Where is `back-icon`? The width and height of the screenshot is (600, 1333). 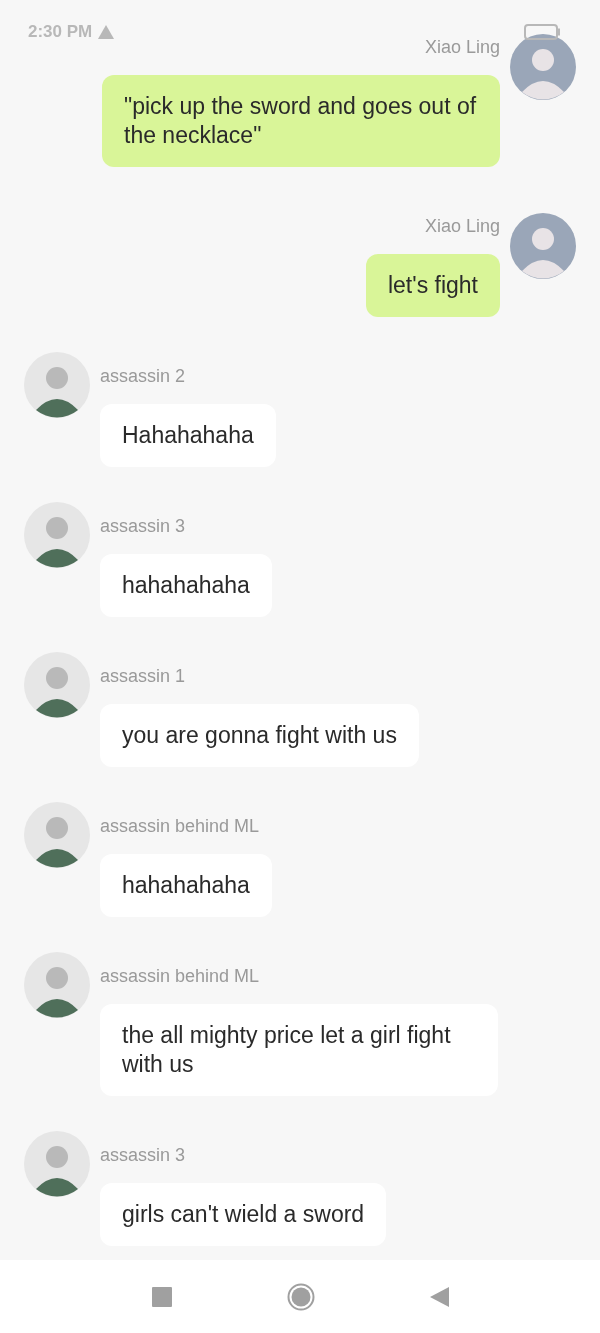
back-icon is located at coordinates (439, 1296).